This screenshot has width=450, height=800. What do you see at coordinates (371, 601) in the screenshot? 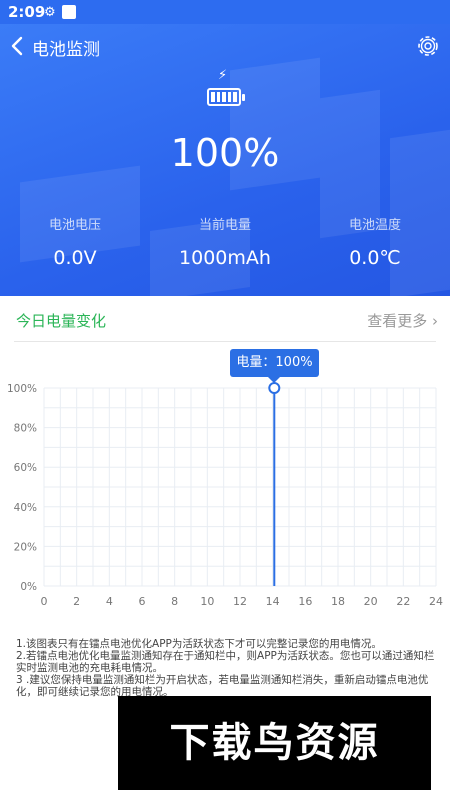
I see `x-tick-label: 20` at bounding box center [371, 601].